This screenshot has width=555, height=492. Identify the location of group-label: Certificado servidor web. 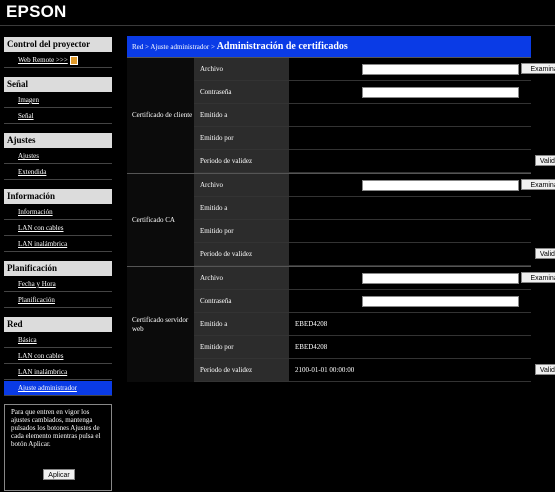
(160, 324).